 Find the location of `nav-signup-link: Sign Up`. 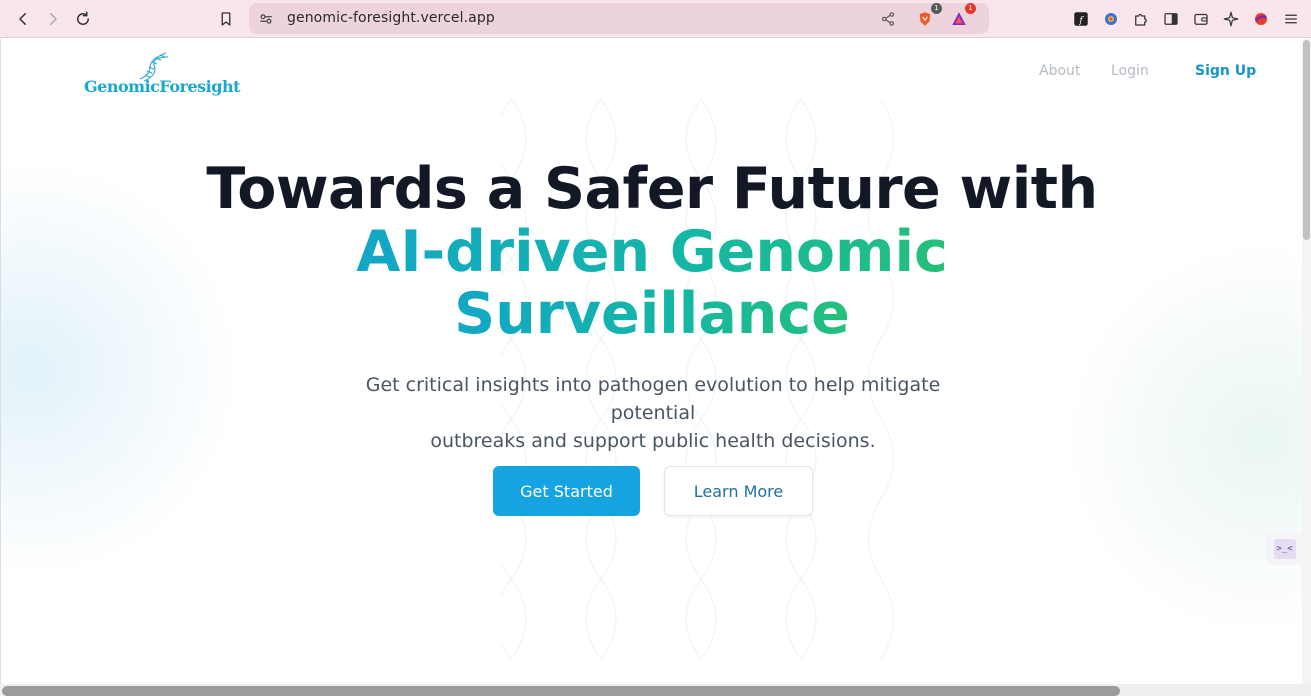

nav-signup-link: Sign Up is located at coordinates (1225, 71).